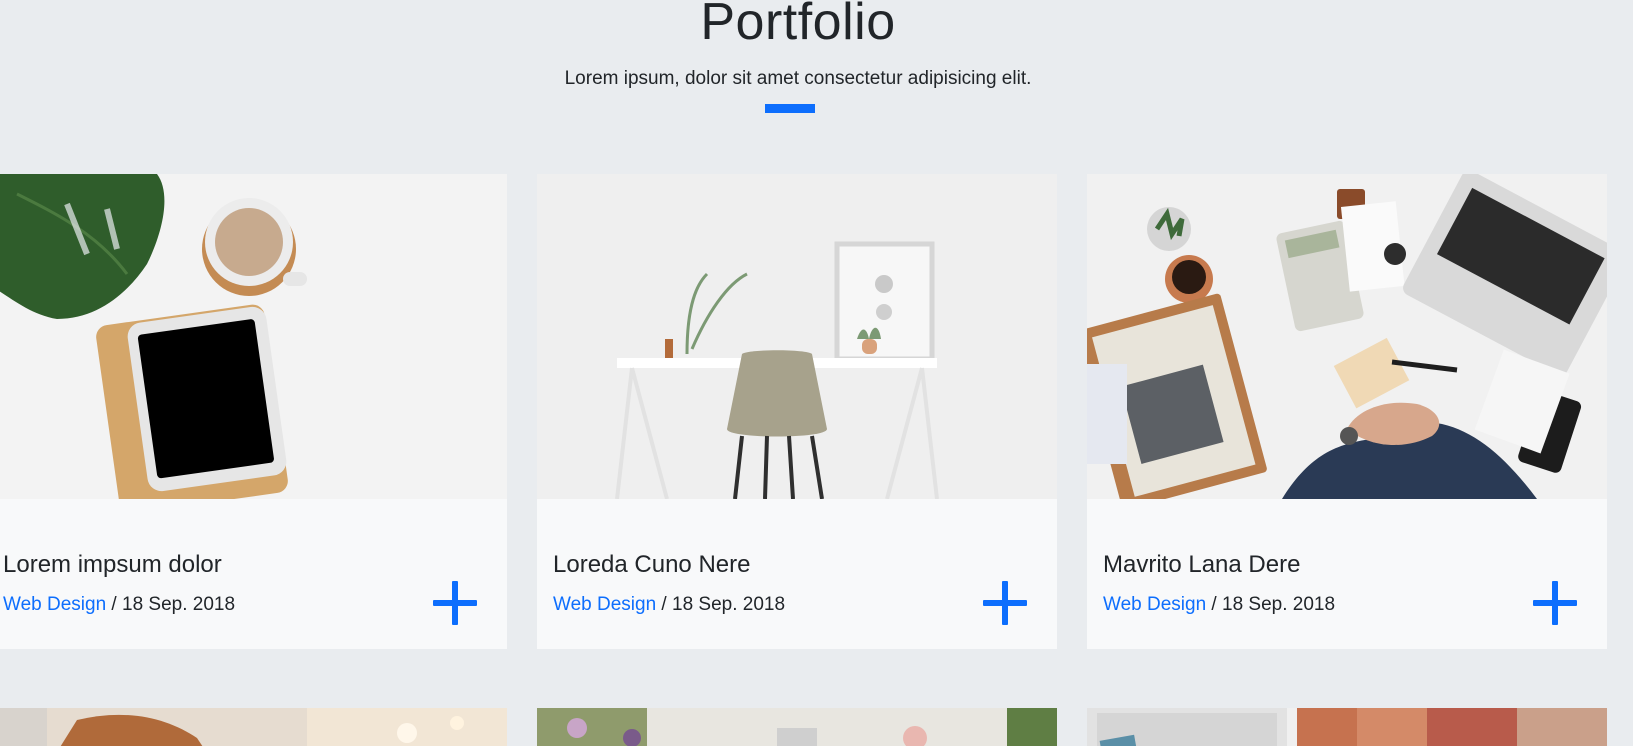 The image size is (1633, 746). I want to click on portfolio-image-flowers, so click(797, 727).